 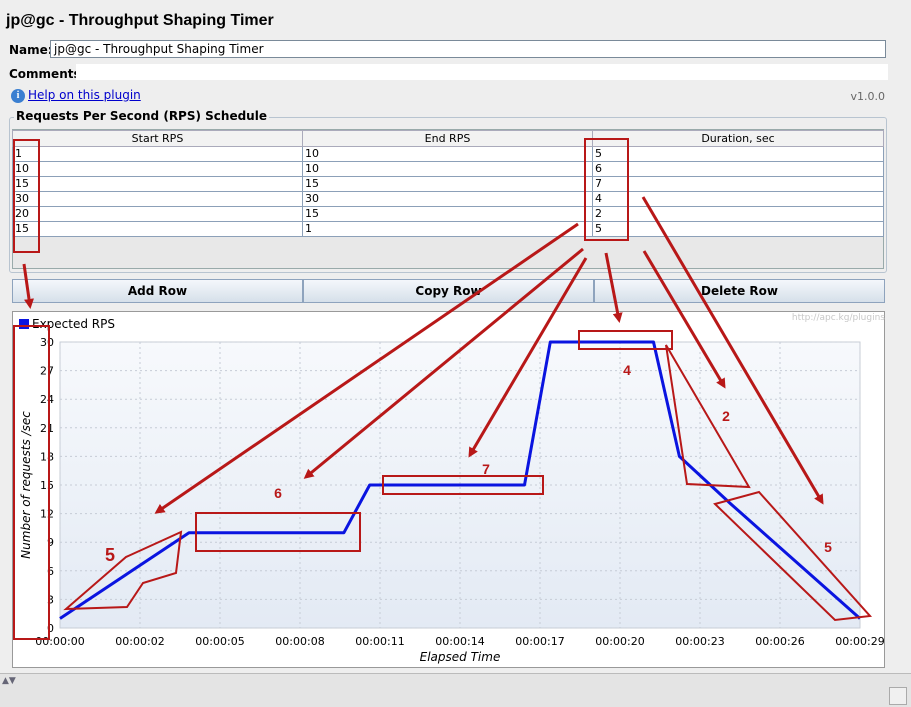 I want to click on y-tick-label: 15, so click(x=47, y=485).